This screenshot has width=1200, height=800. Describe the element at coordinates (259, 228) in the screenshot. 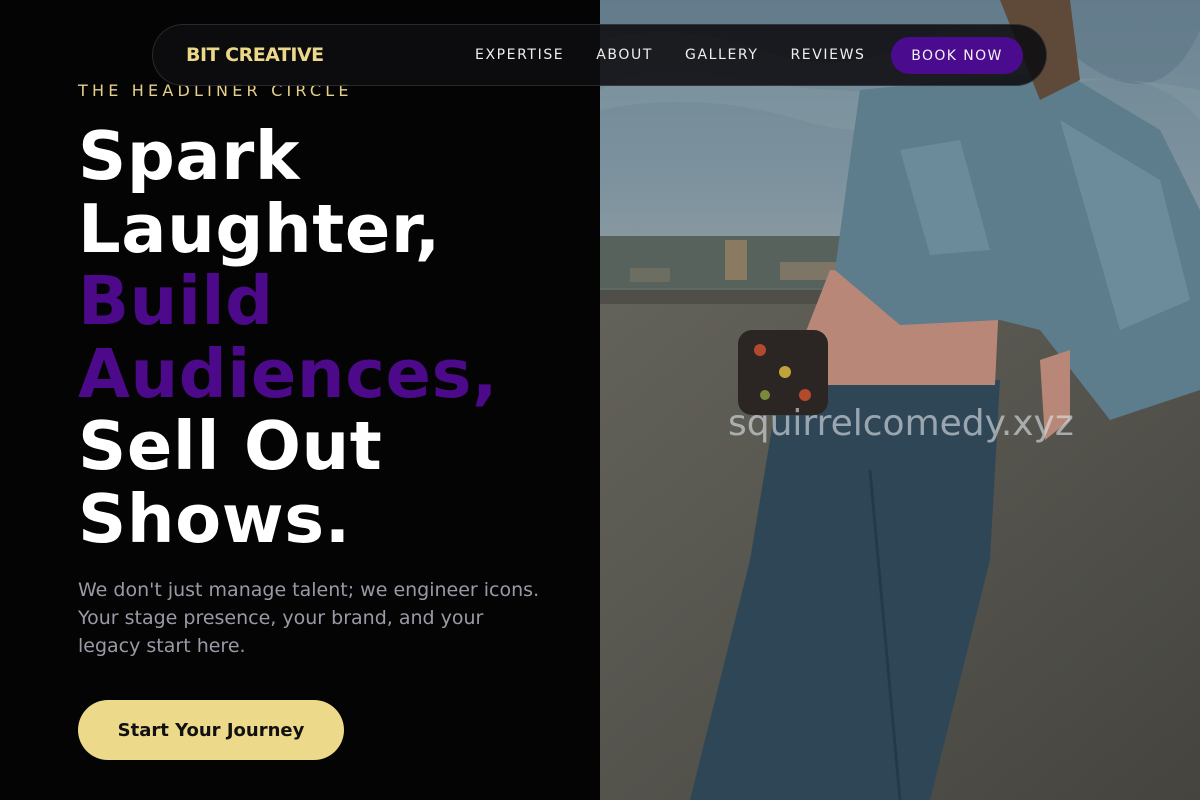

I see `headline-line: Laughter,` at that location.